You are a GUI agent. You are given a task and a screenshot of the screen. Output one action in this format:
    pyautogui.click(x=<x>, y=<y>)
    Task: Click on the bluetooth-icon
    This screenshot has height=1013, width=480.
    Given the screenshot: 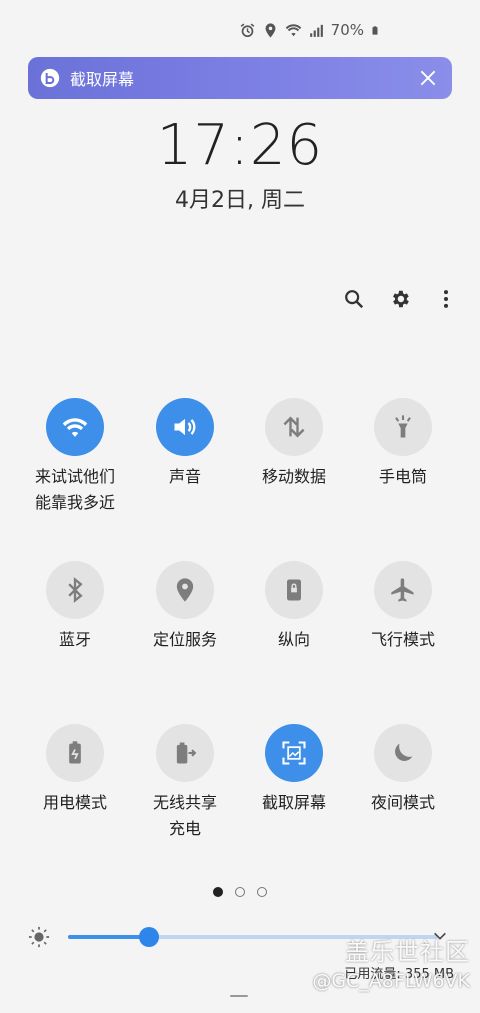 What is the action you would take?
    pyautogui.click(x=75, y=590)
    